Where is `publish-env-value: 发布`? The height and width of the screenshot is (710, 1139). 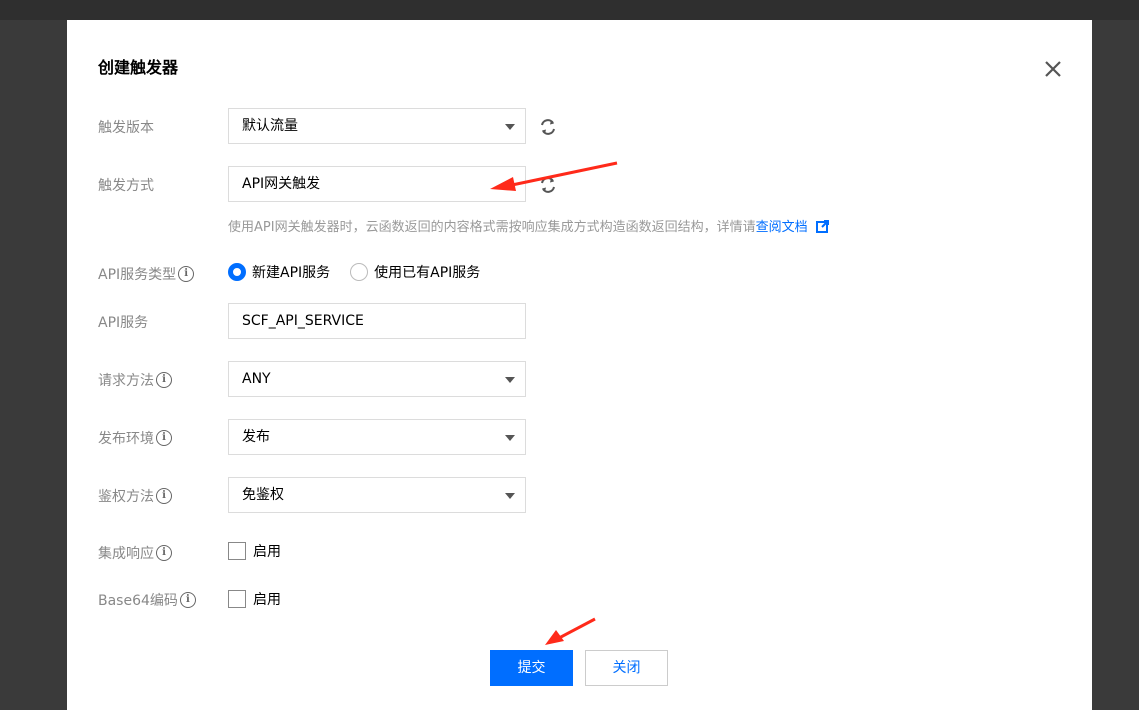 publish-env-value: 发布 is located at coordinates (256, 437).